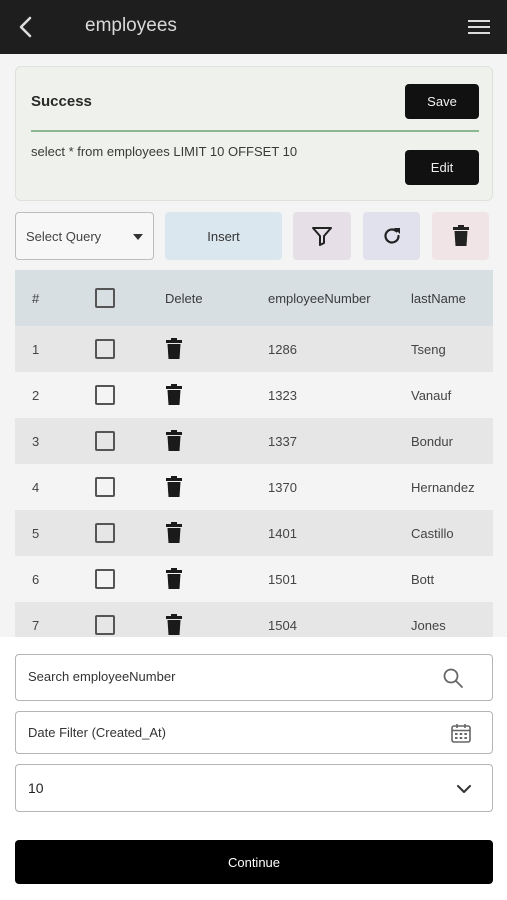  What do you see at coordinates (282, 441) in the screenshot?
I see `employee-number-cell: 1337` at bounding box center [282, 441].